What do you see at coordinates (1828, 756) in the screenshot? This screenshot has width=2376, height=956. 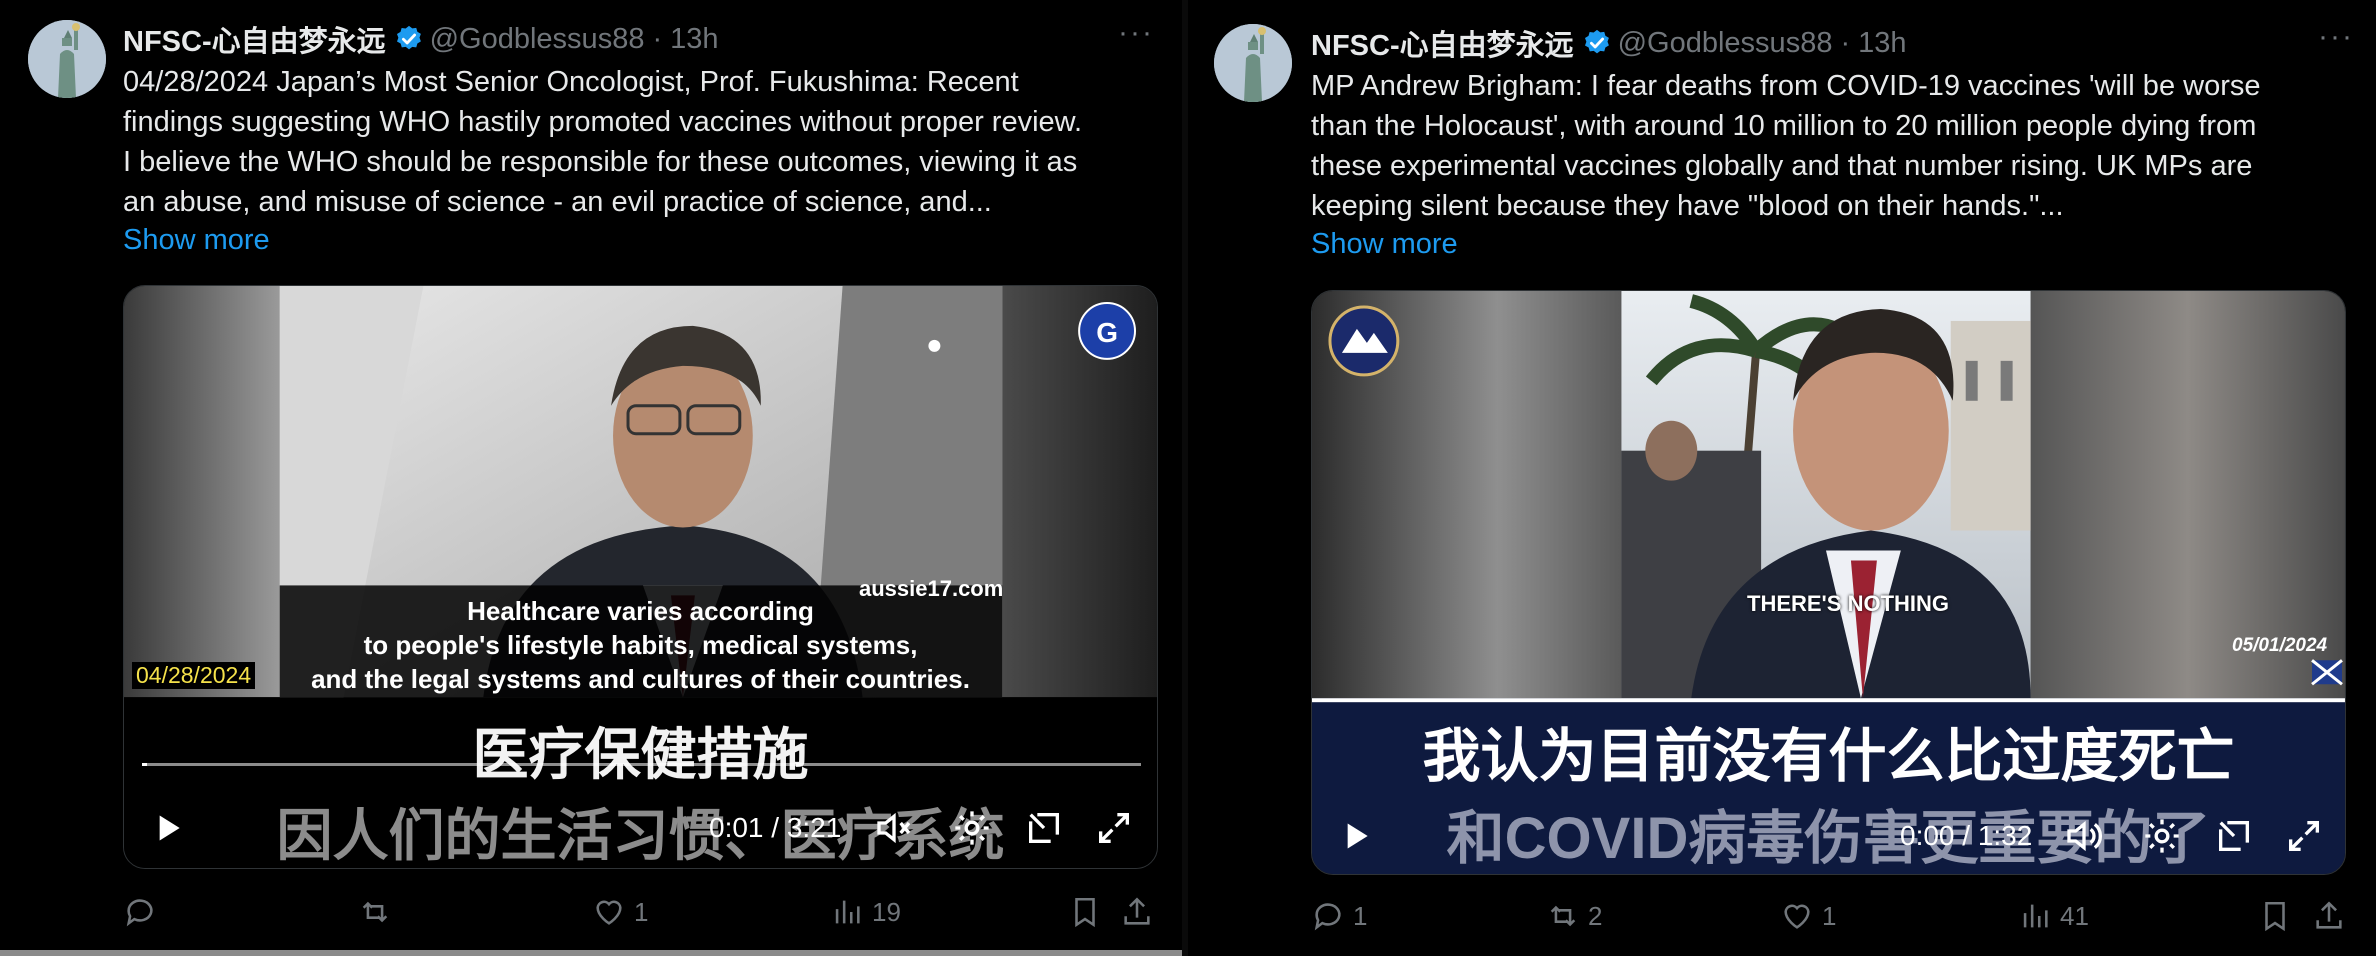 I see `video-caption-zh-1: 我认为目前没有什么比过度死亡` at bounding box center [1828, 756].